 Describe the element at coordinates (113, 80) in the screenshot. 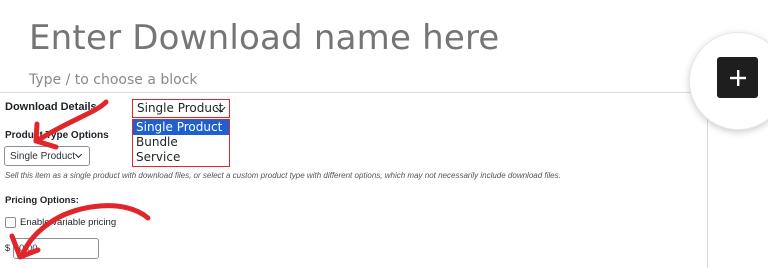

I see `block-appender-placeholder: Type / to choose a block` at that location.